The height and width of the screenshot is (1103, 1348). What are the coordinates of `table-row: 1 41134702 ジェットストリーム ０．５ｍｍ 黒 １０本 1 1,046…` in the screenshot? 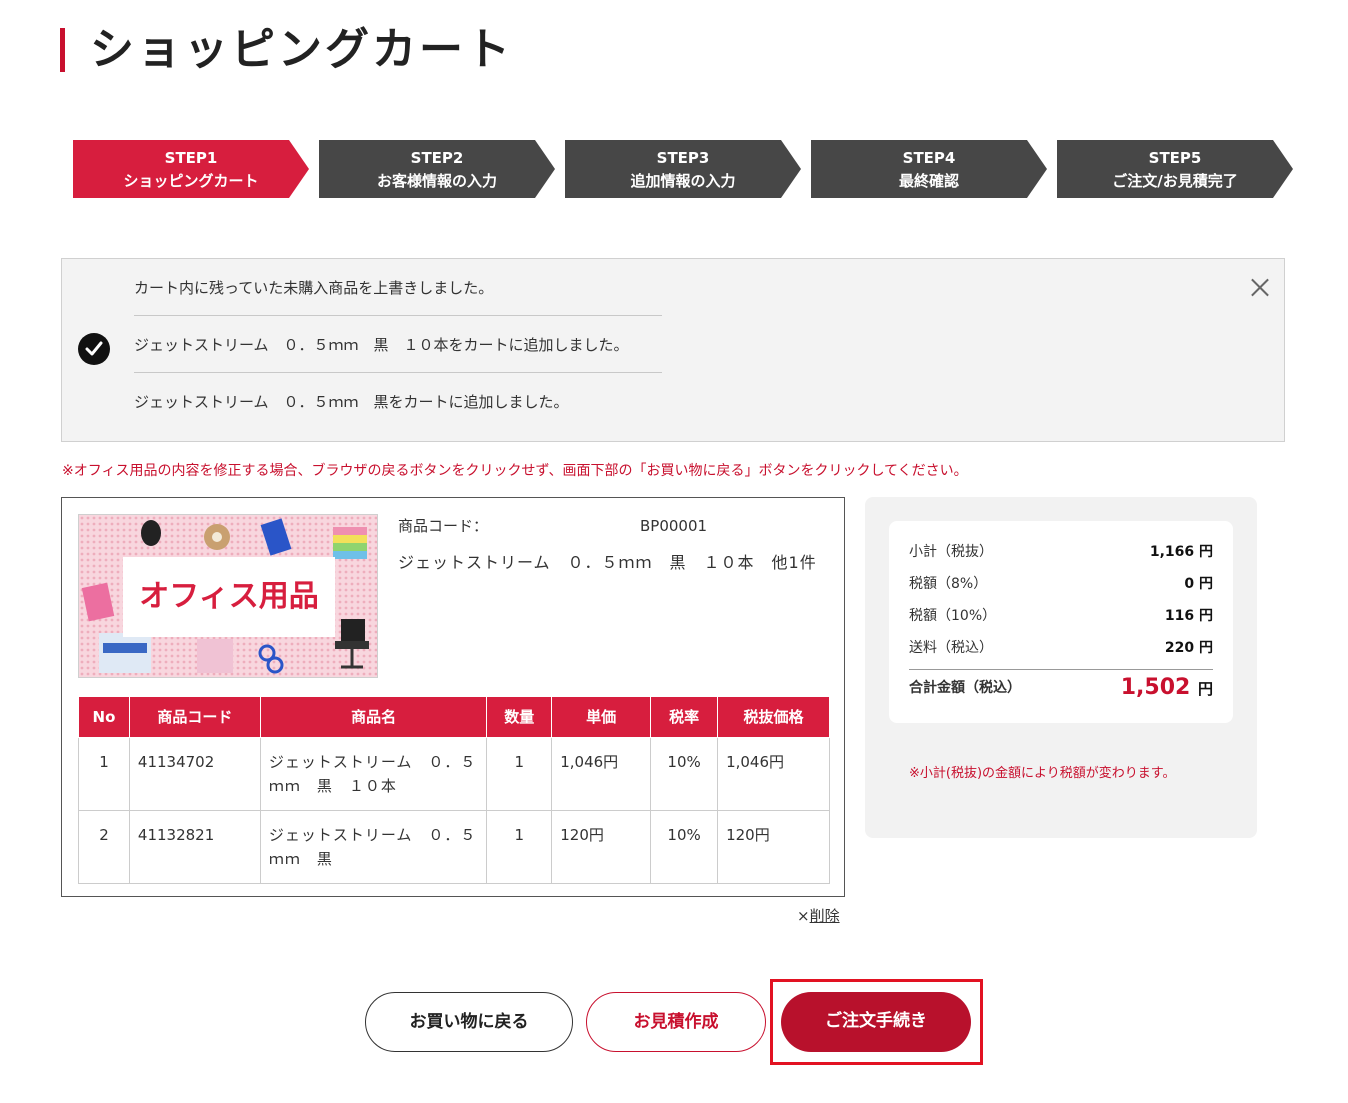 It's located at (454, 773).